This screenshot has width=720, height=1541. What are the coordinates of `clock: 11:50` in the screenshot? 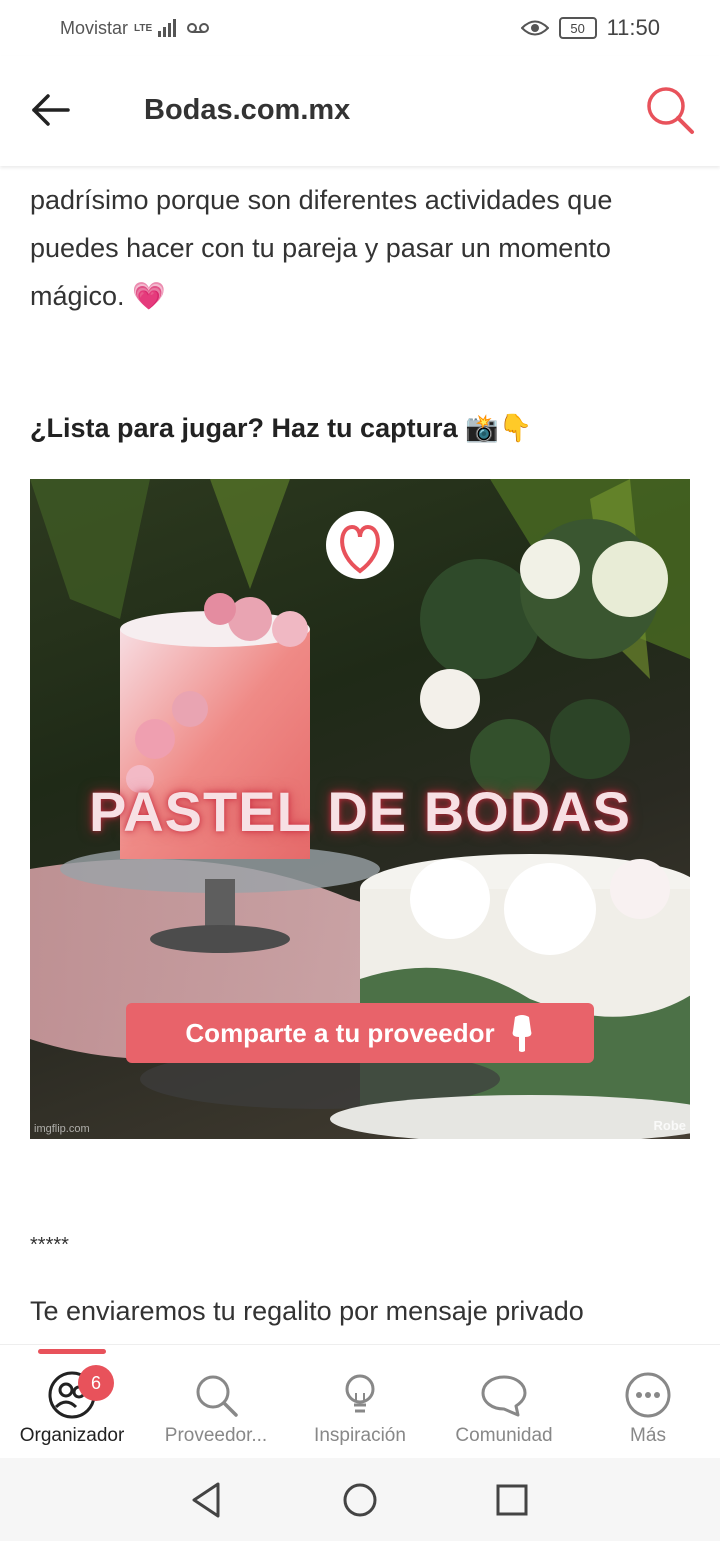 It's located at (633, 27).